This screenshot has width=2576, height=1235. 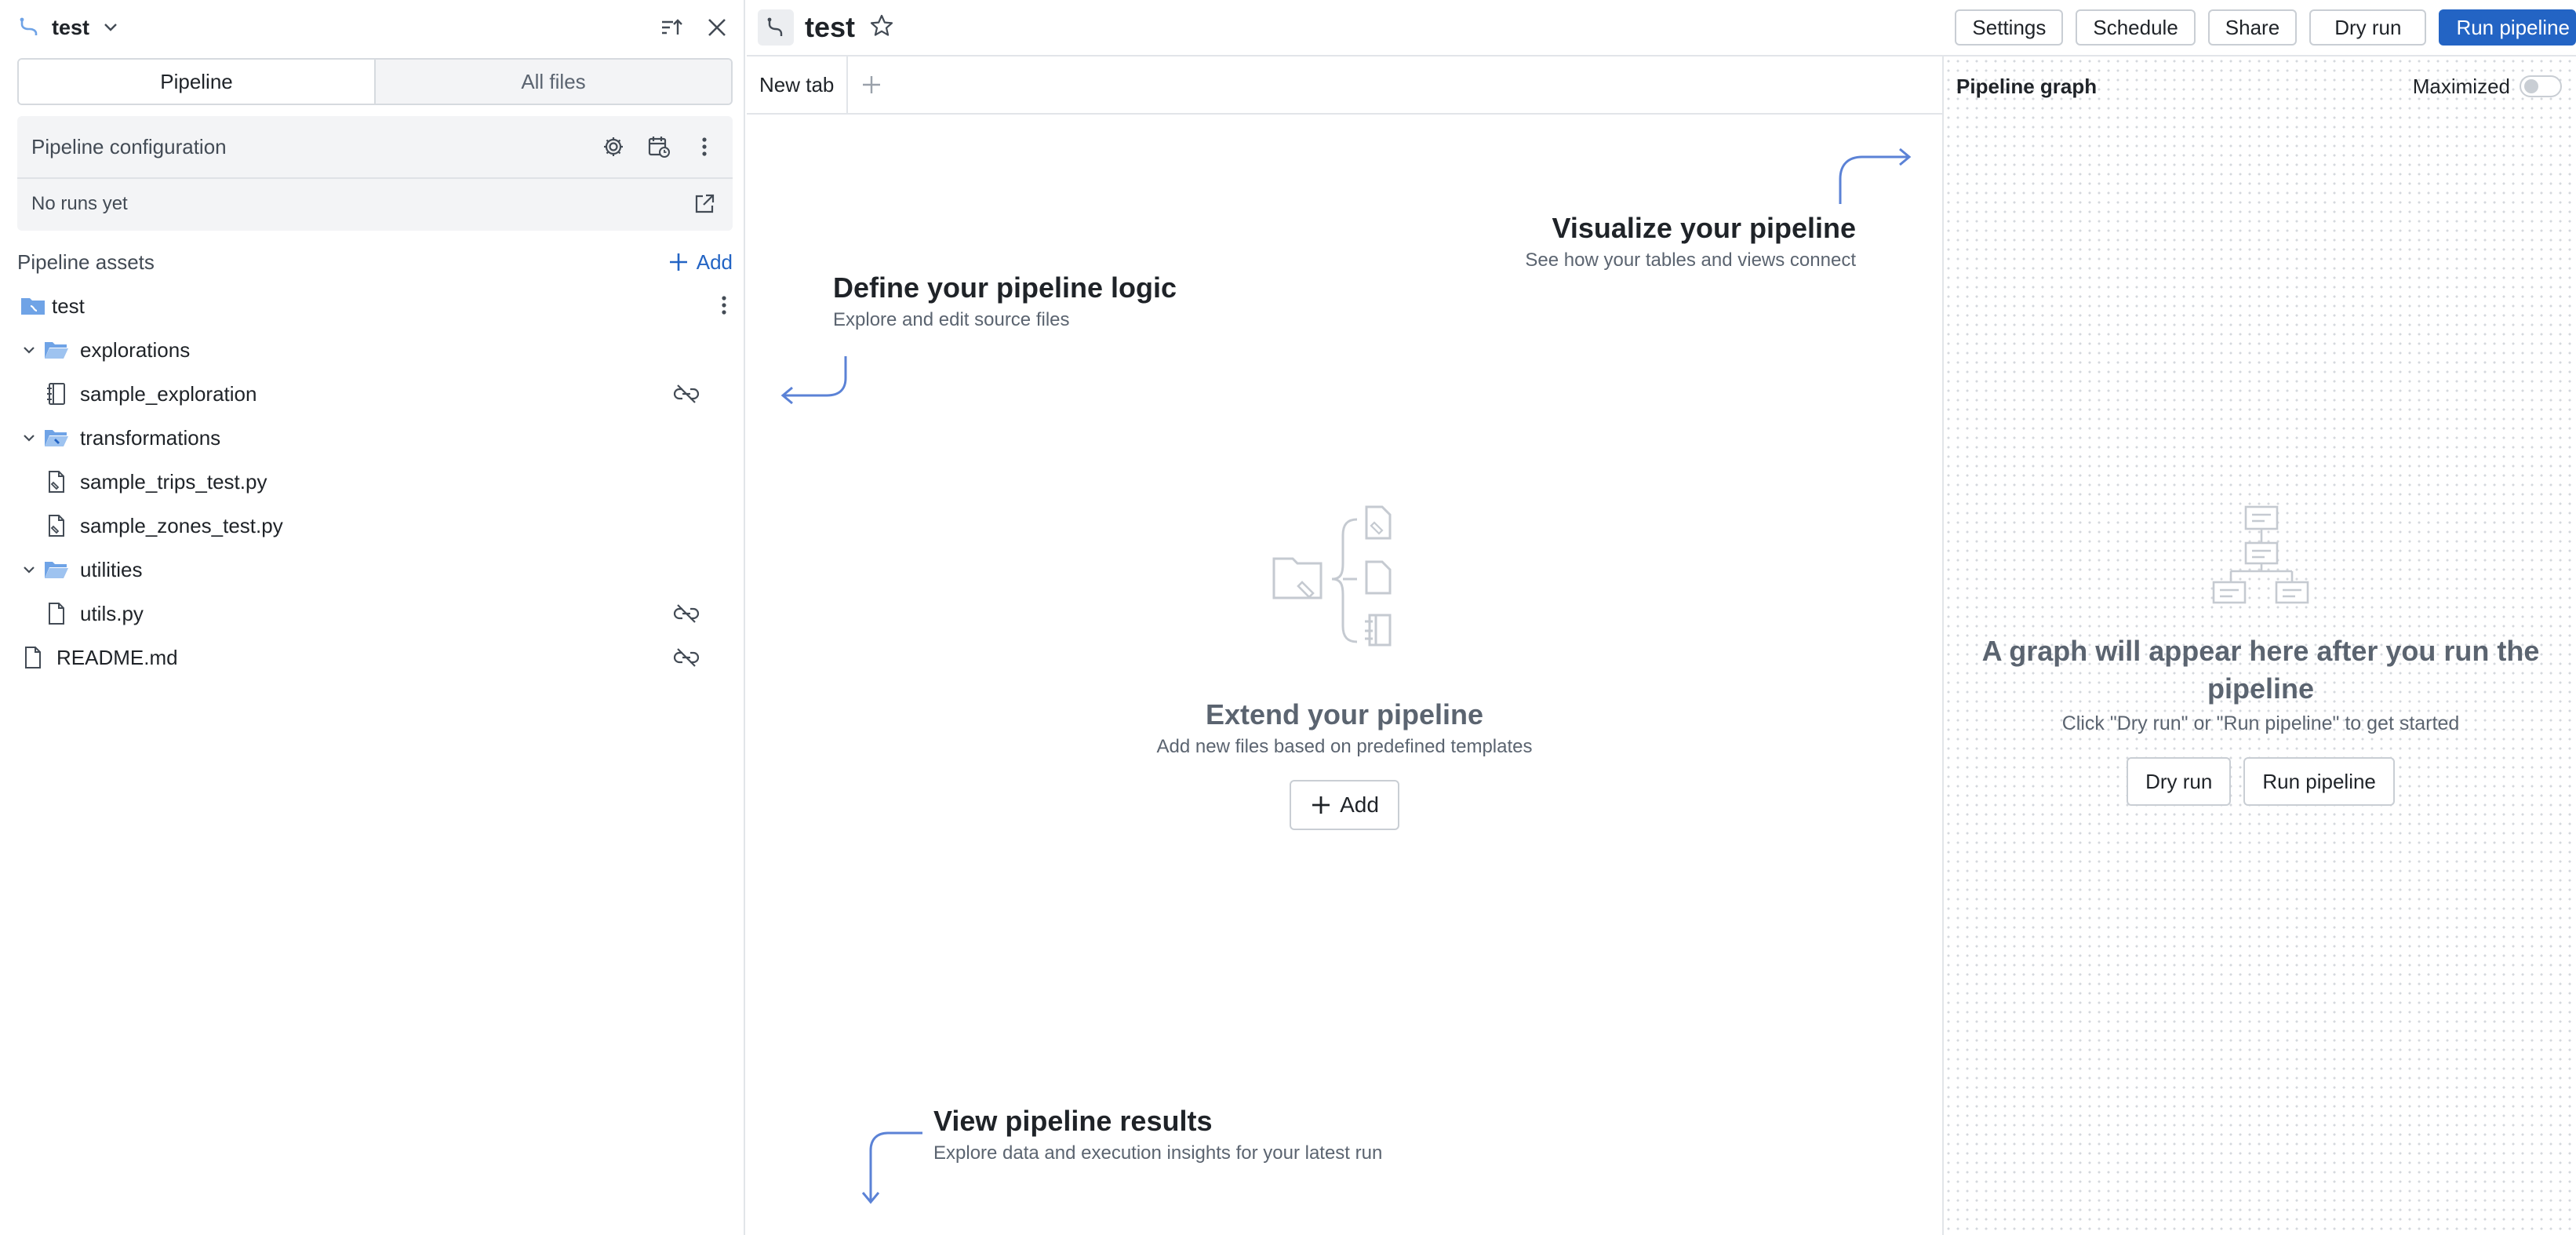 I want to click on graph-run-pipeline-button: Run pipeline, so click(x=2319, y=781).